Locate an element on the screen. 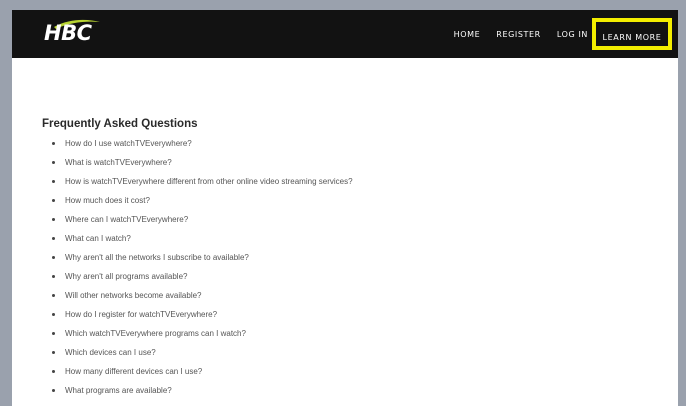 The width and height of the screenshot is (686, 406). faq-question-link: Will other networks become available? is located at coordinates (133, 295).